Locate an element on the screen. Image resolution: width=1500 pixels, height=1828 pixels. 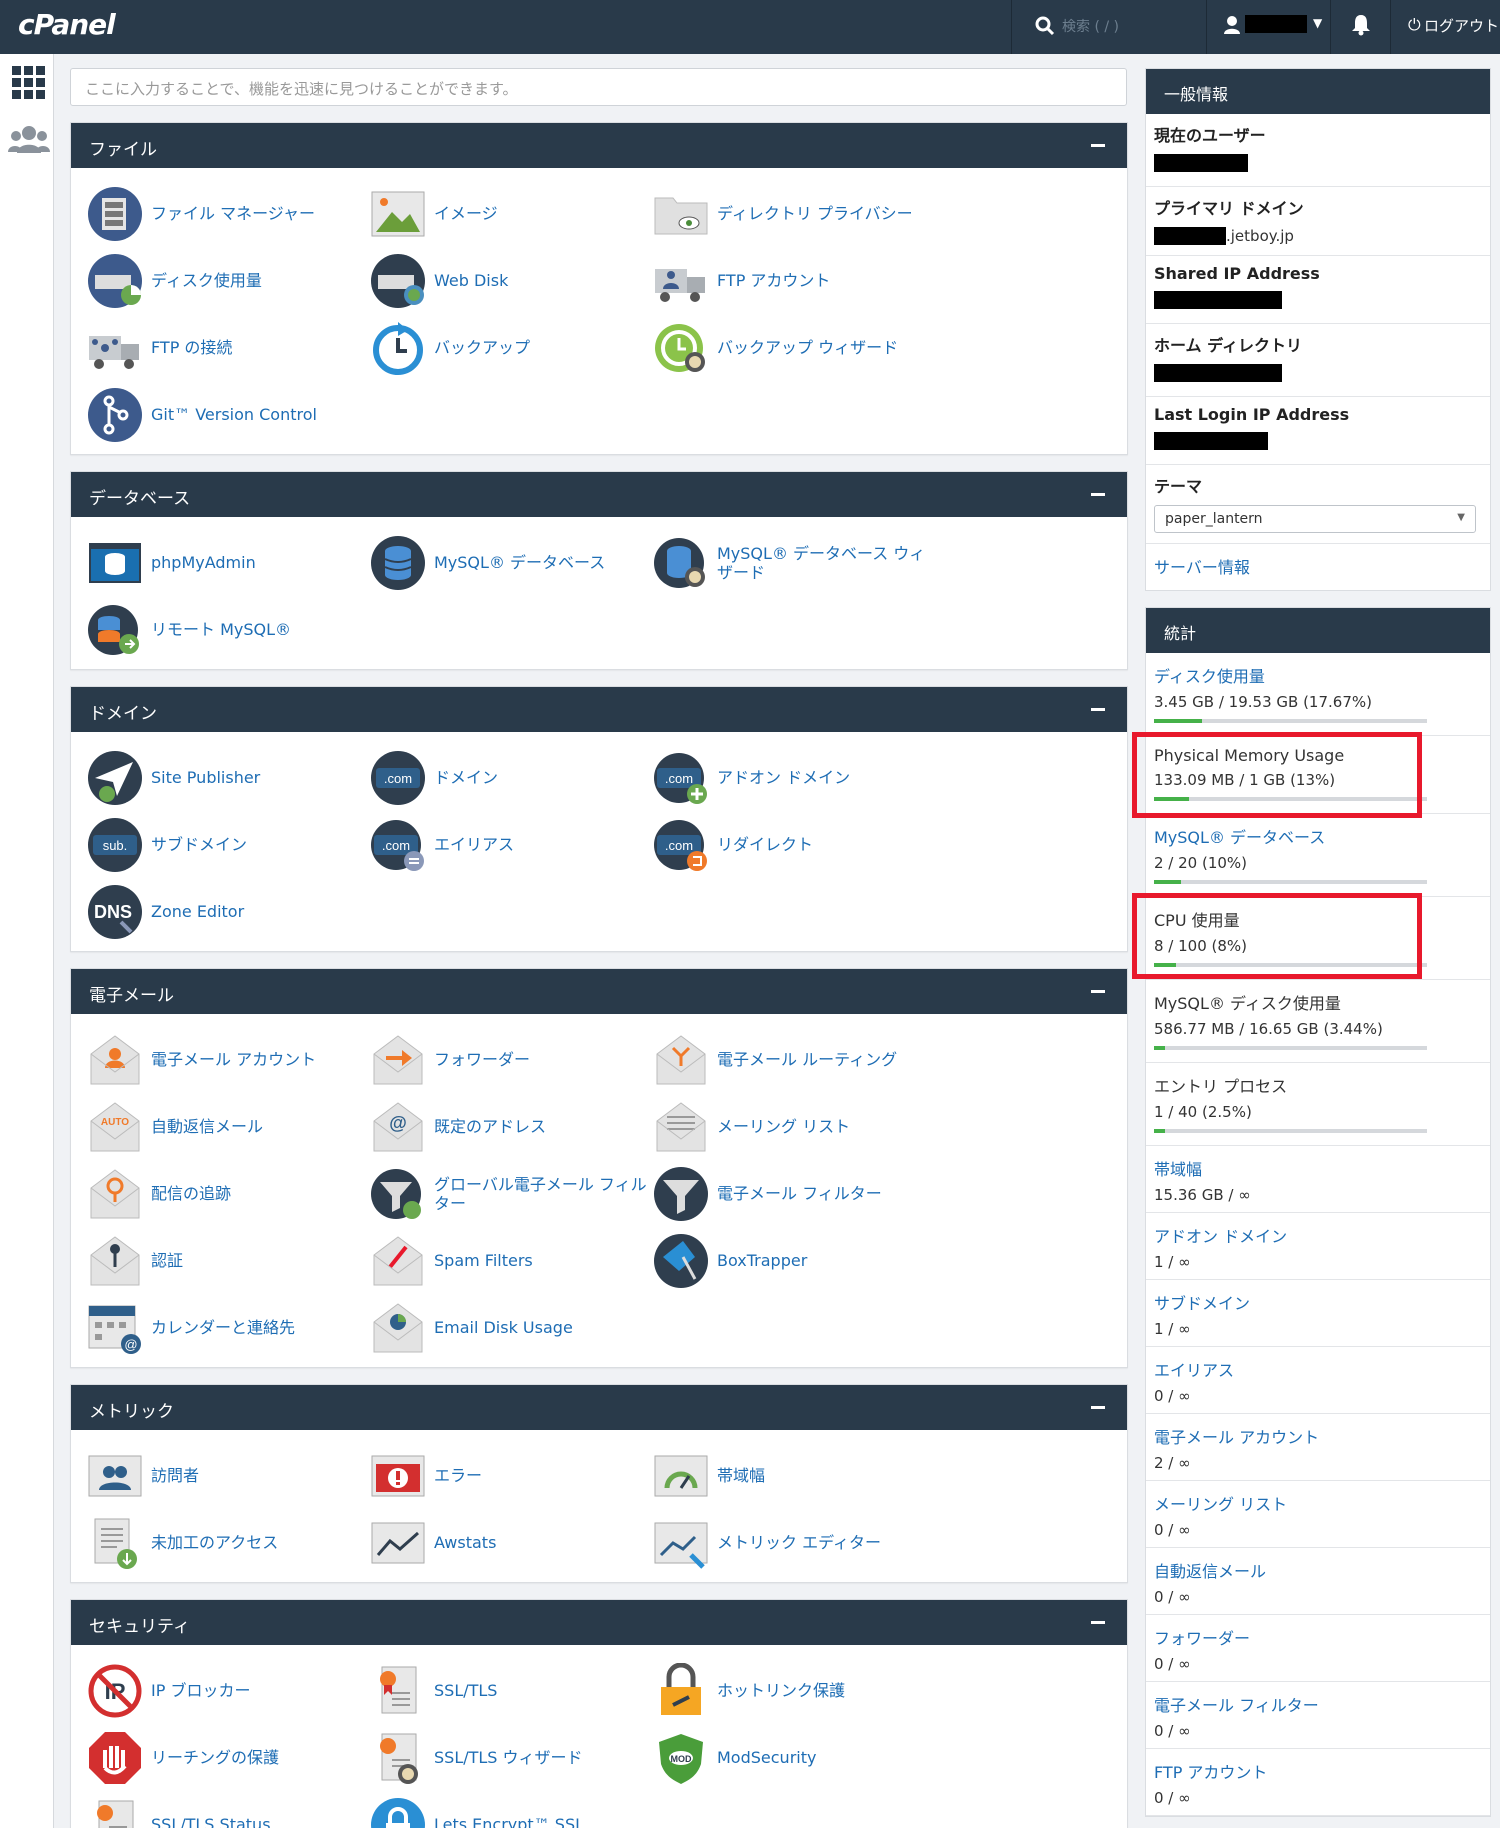
item-backup: バックアップ is located at coordinates (511, 347).